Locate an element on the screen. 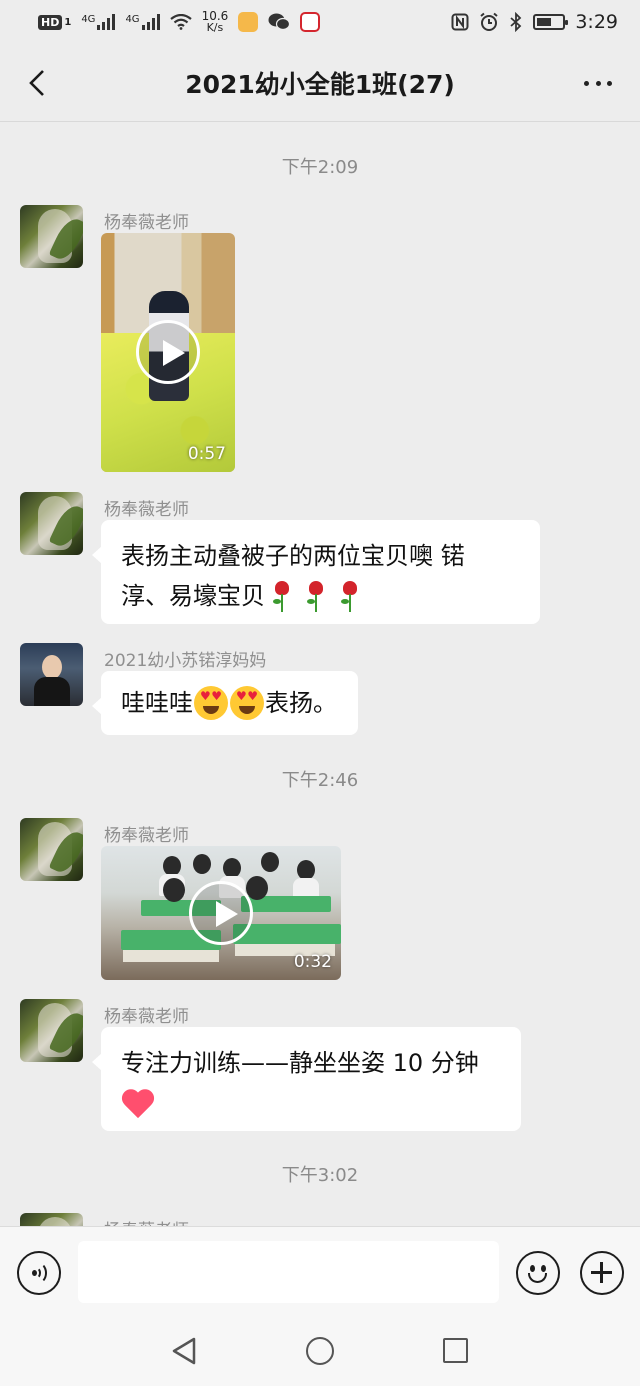 This screenshot has width=640, height=1386. text-message: 哇哇哇 表扬。 is located at coordinates (225, 703).